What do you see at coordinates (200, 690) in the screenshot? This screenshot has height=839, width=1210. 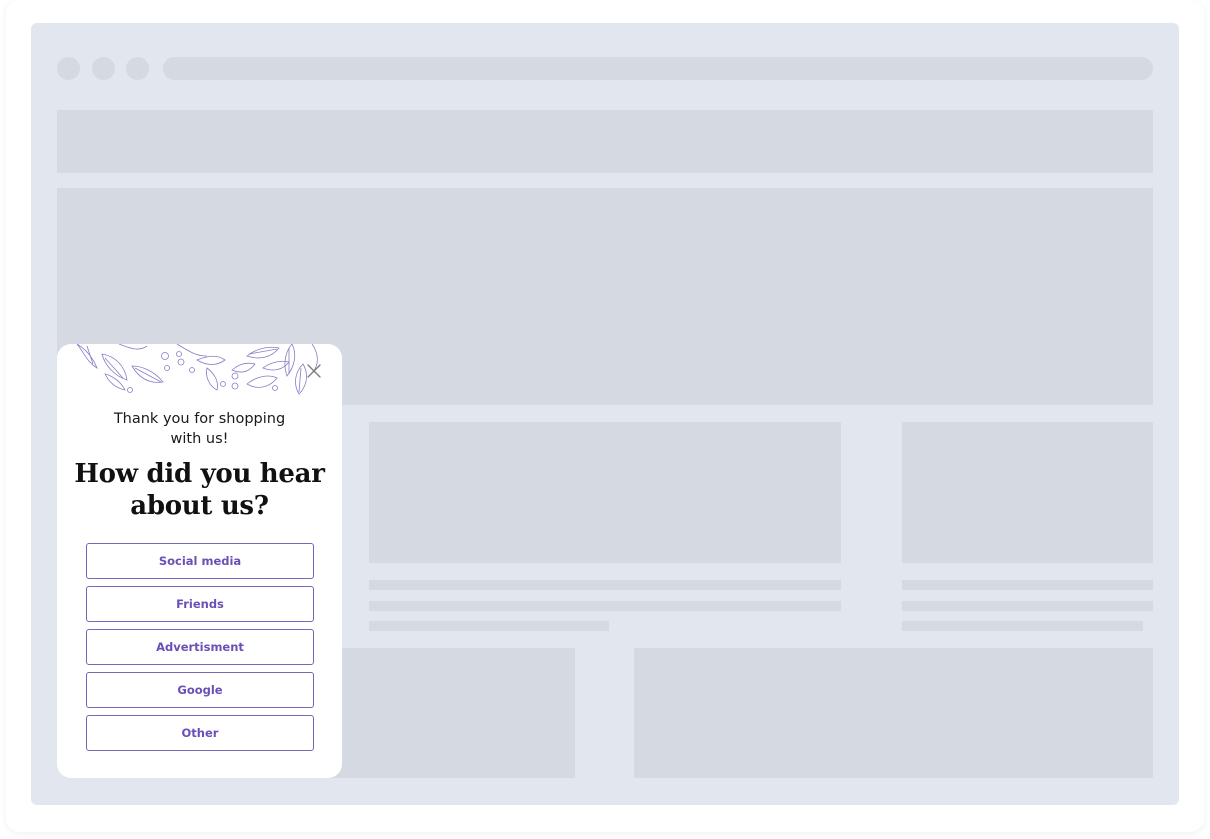 I see `option-google-button: Google` at bounding box center [200, 690].